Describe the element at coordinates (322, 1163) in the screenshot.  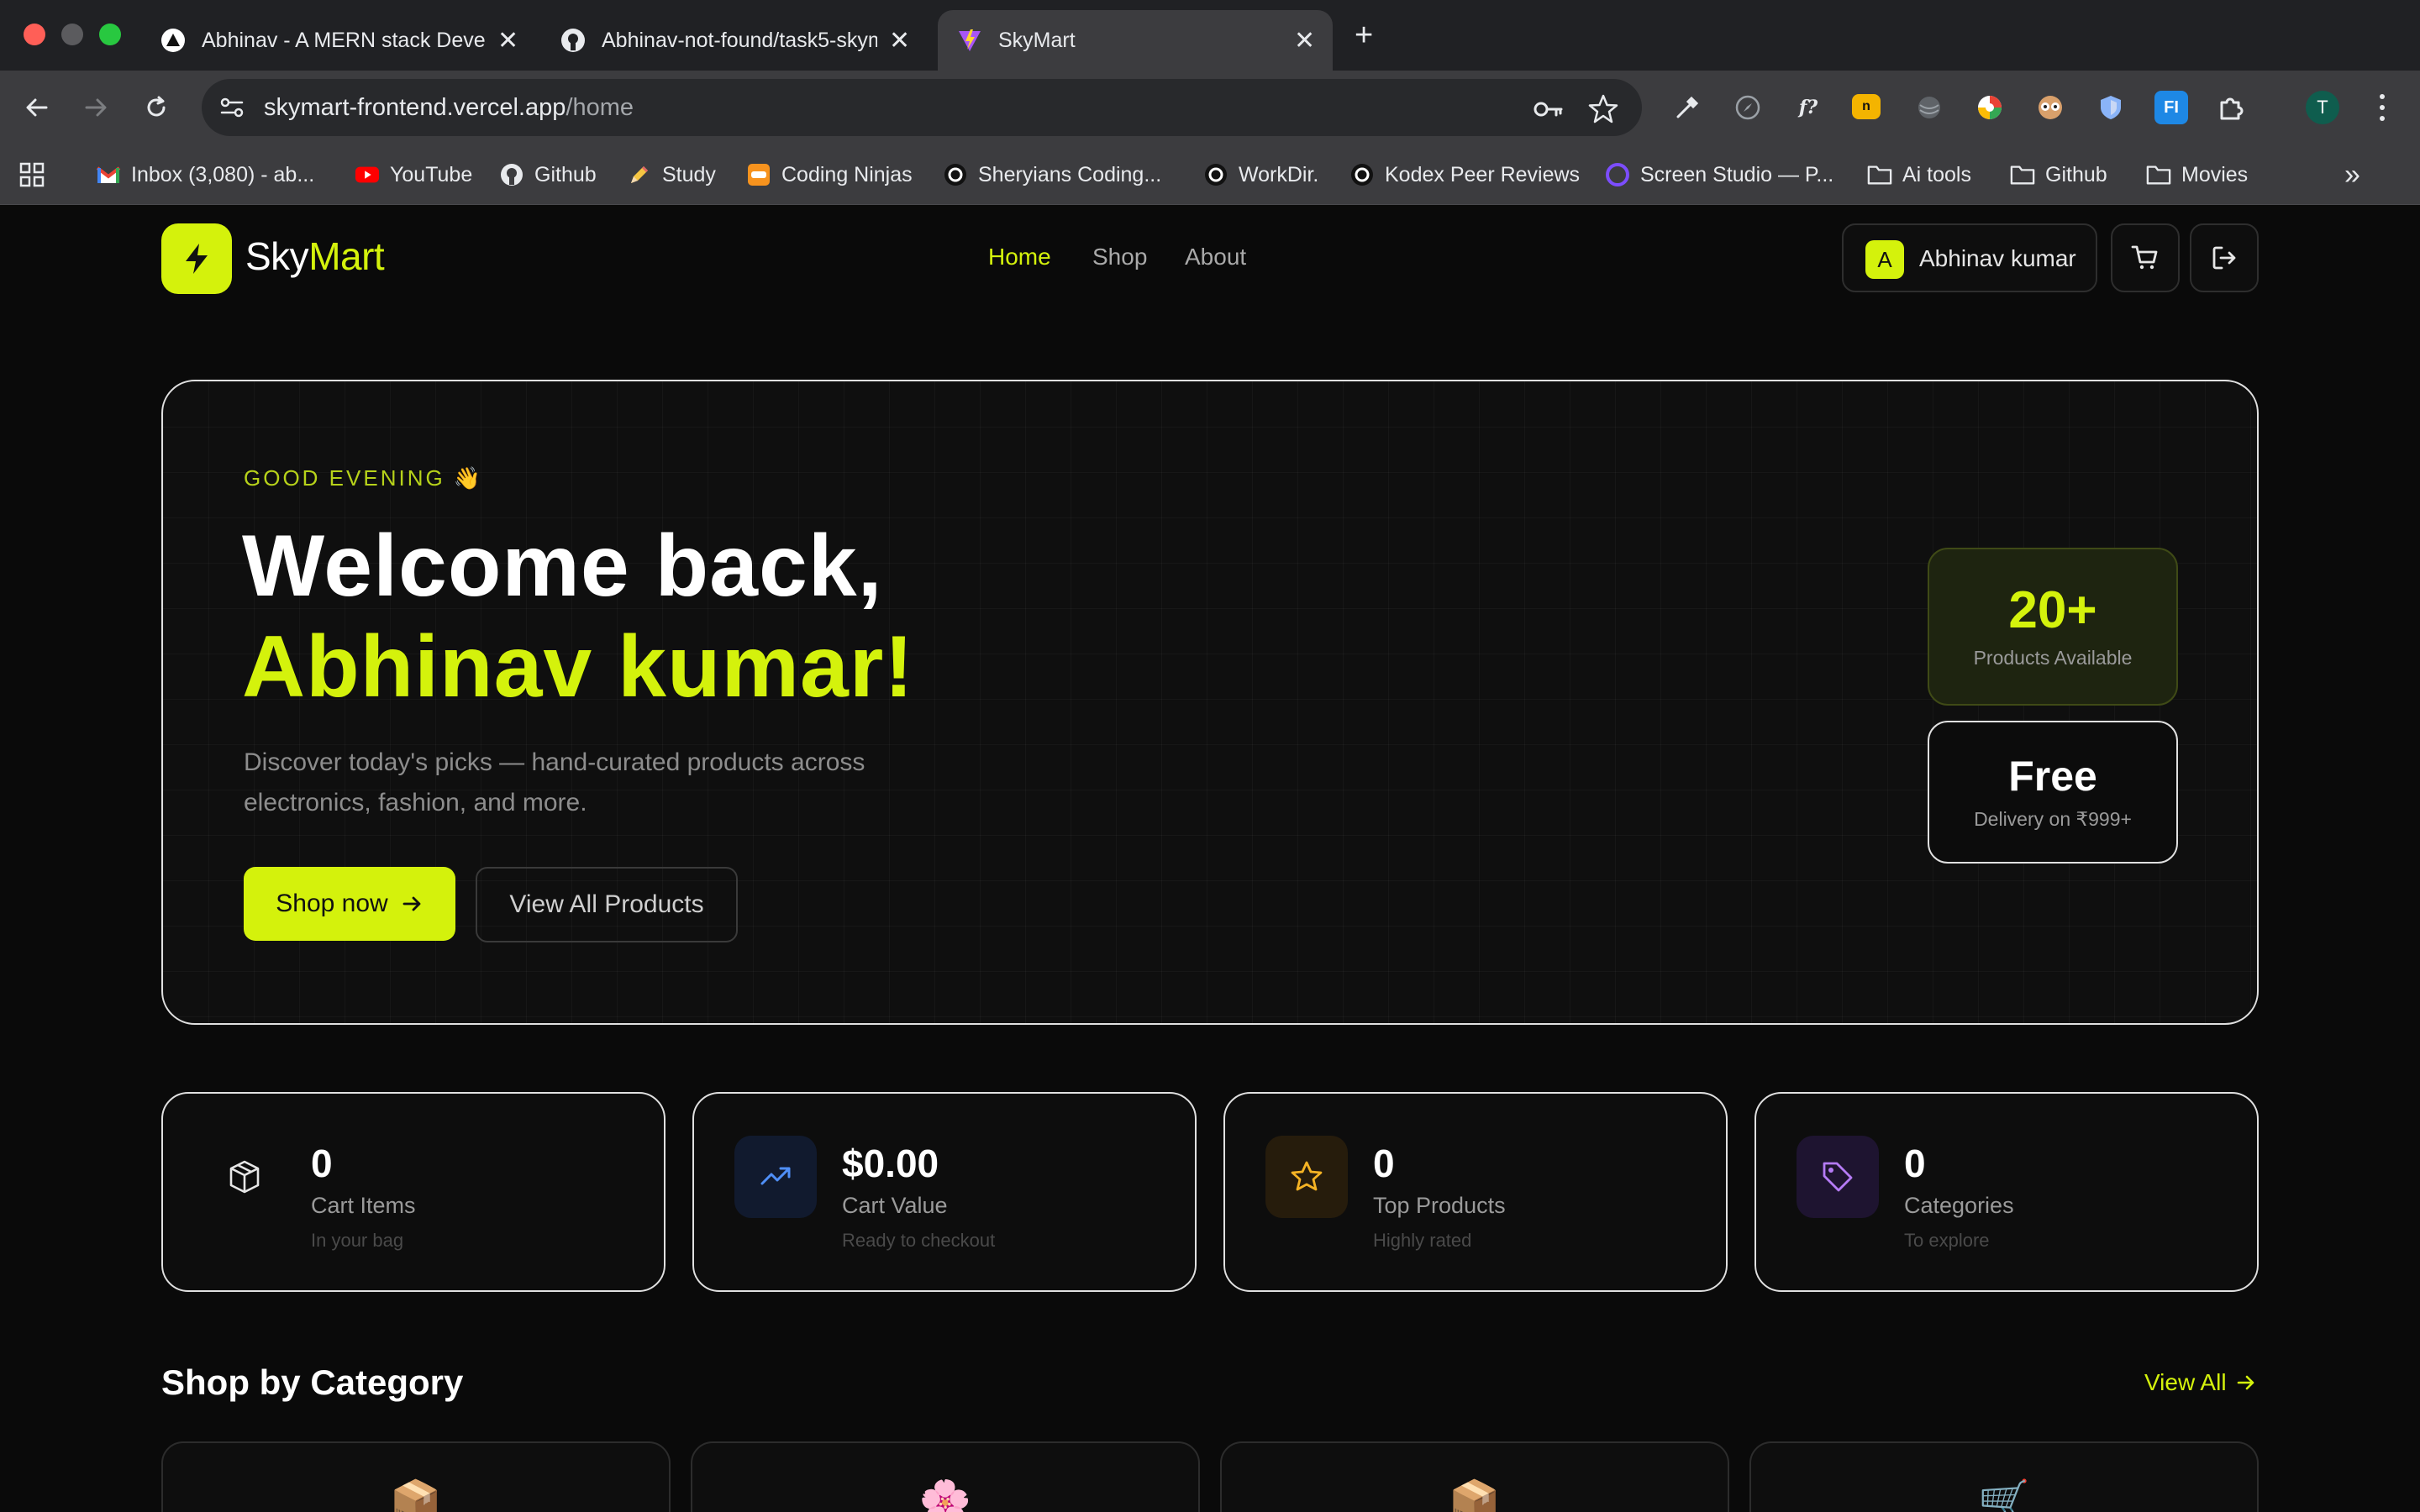
I see `cart-items-value: 0` at that location.